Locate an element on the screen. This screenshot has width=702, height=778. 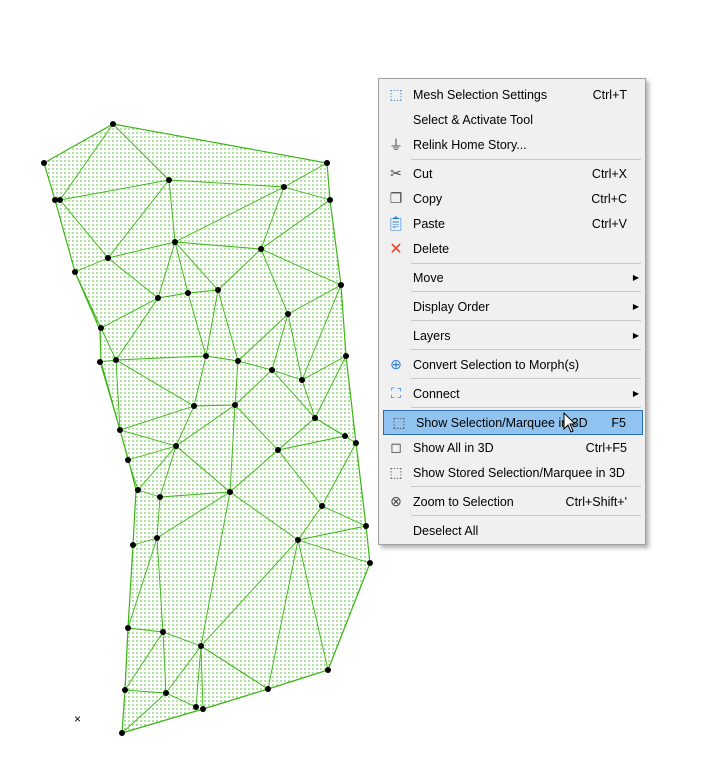
menu-item-show-all-in-3d: ◻ Show All in 3D Ctrl+F5 is located at coordinates (512, 447).